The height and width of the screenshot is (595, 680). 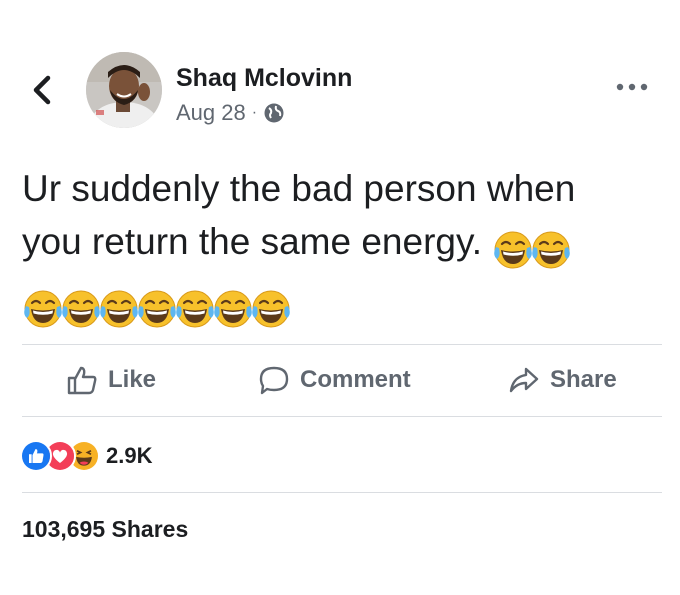 I want to click on back-button, so click(x=42, y=90).